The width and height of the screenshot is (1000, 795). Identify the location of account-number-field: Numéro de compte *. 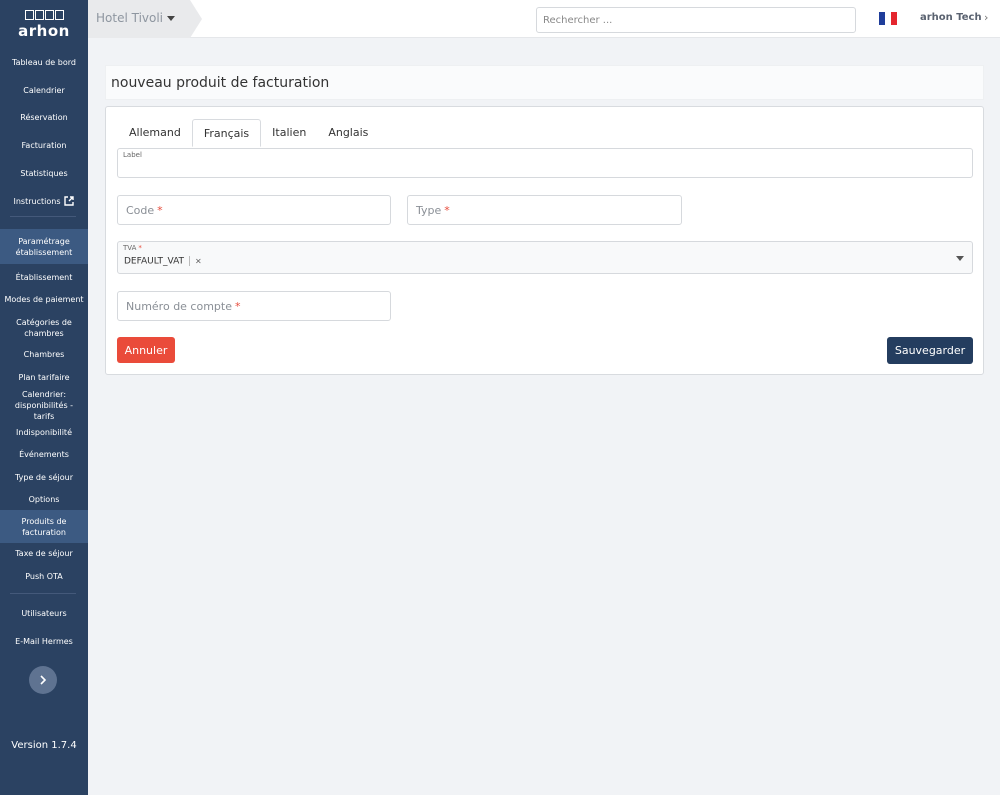
(254, 306).